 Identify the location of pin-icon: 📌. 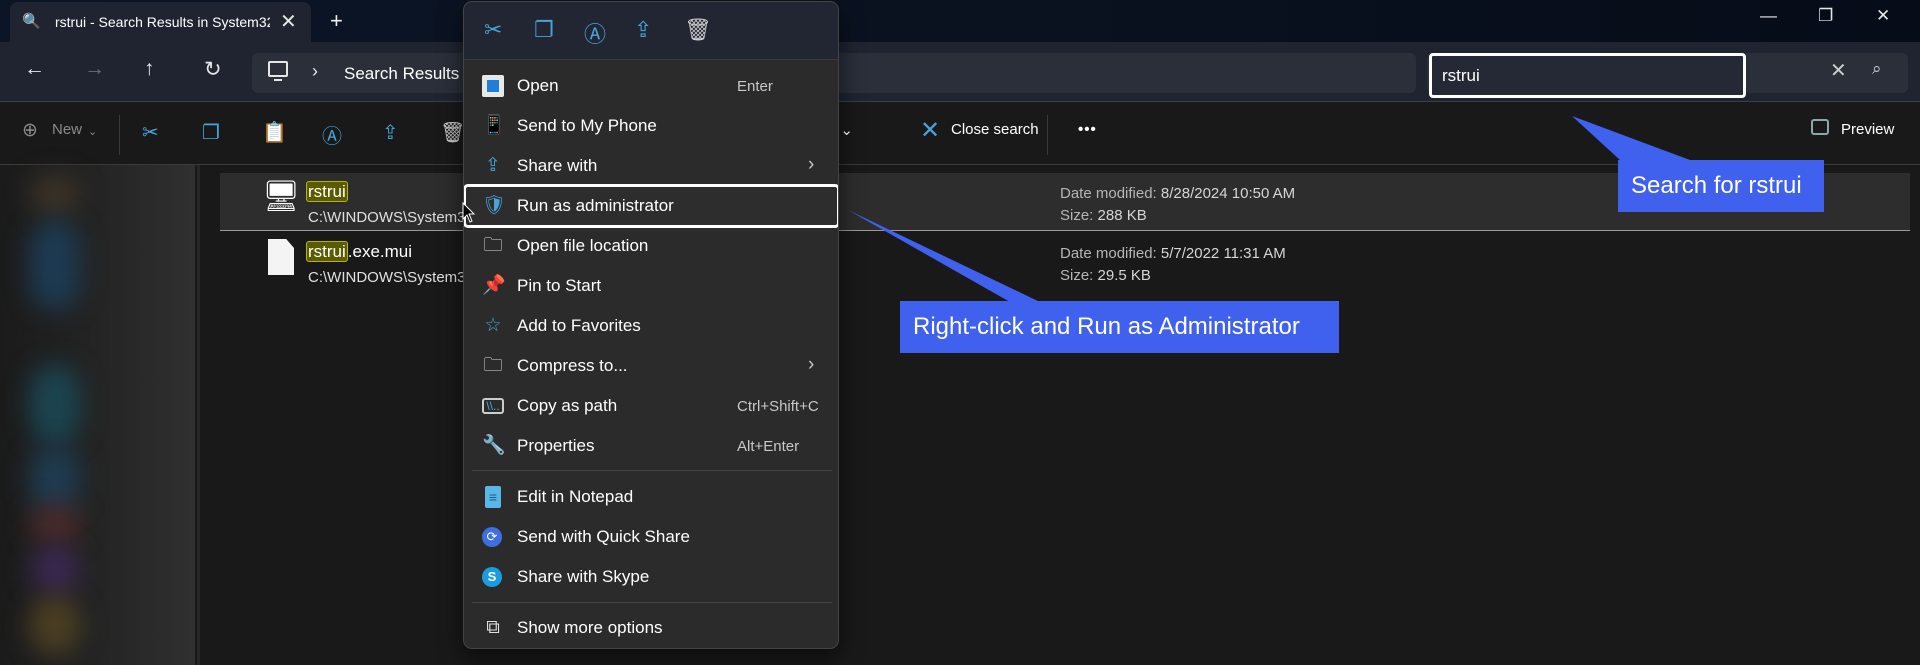
(494, 285).